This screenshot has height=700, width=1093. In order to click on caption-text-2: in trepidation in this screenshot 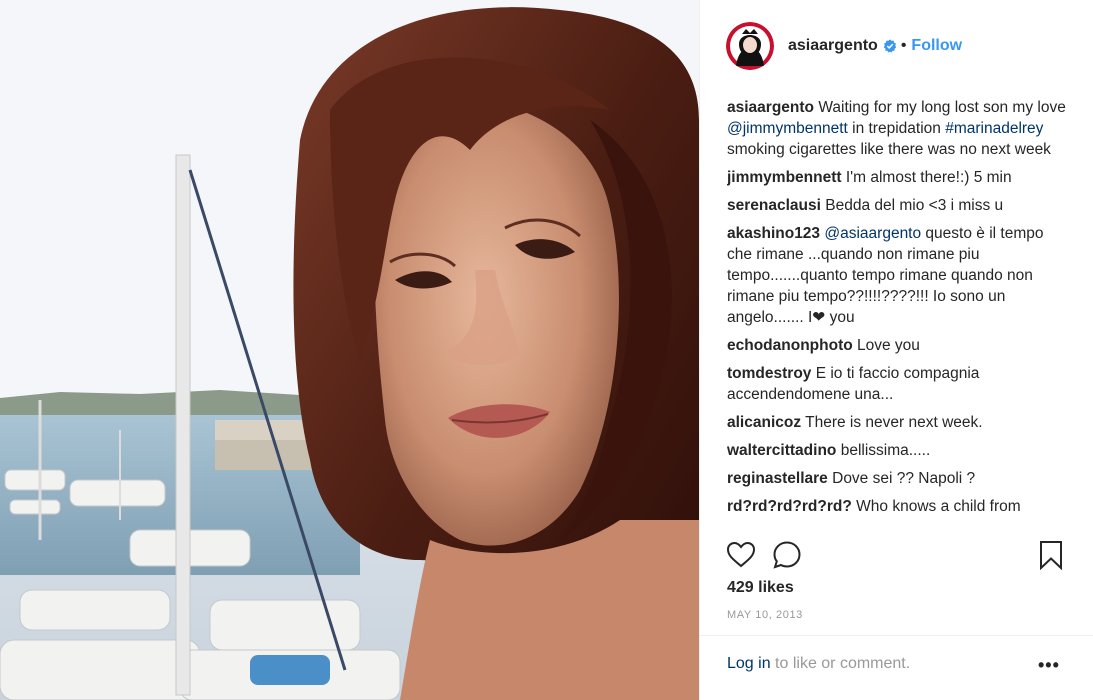, I will do `click(896, 128)`.